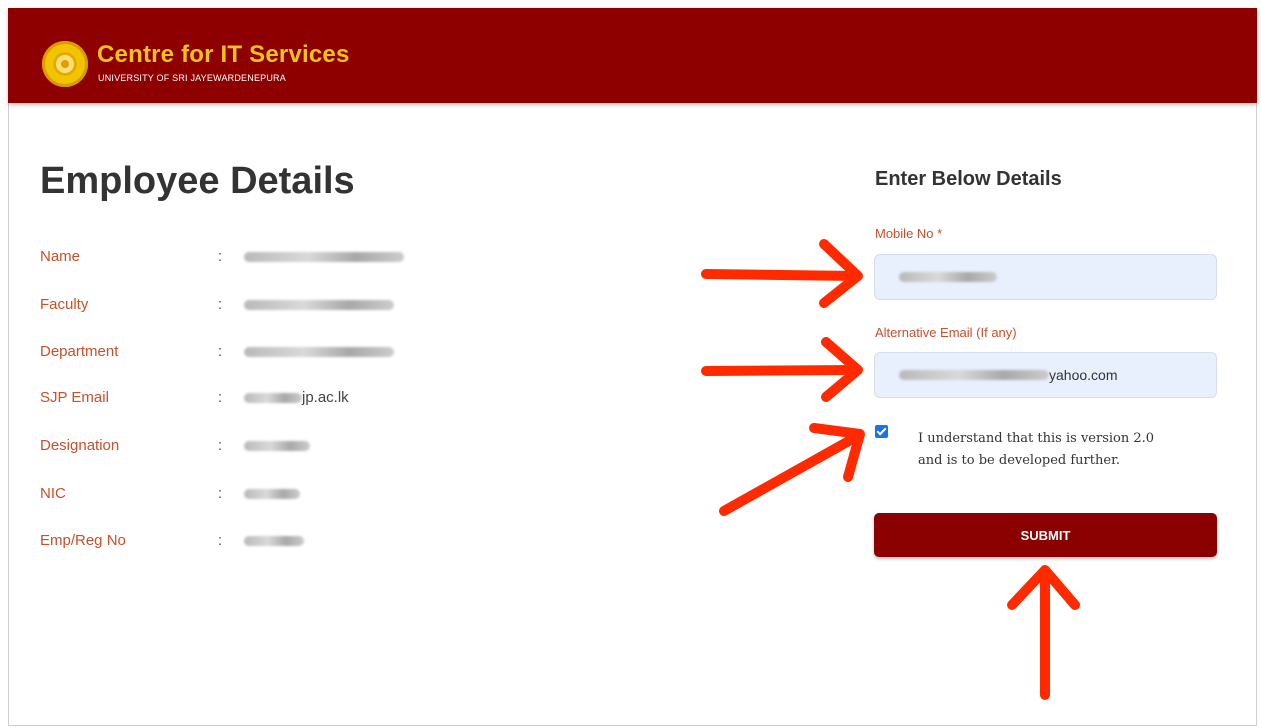 The height and width of the screenshot is (728, 1261). I want to click on alt-email-label: Alternative Email (If any), so click(946, 332).